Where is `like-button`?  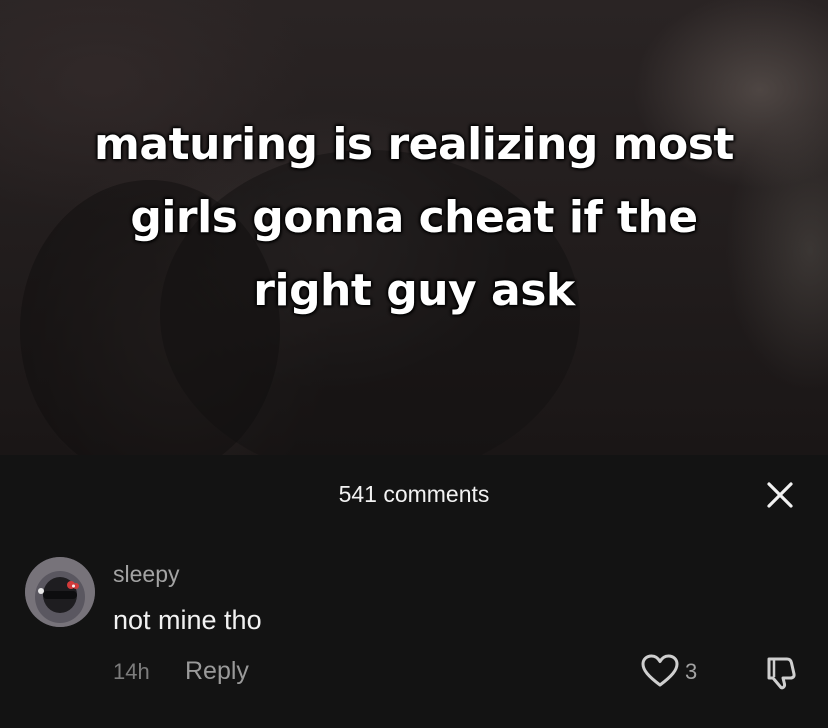 like-button is located at coordinates (660, 671).